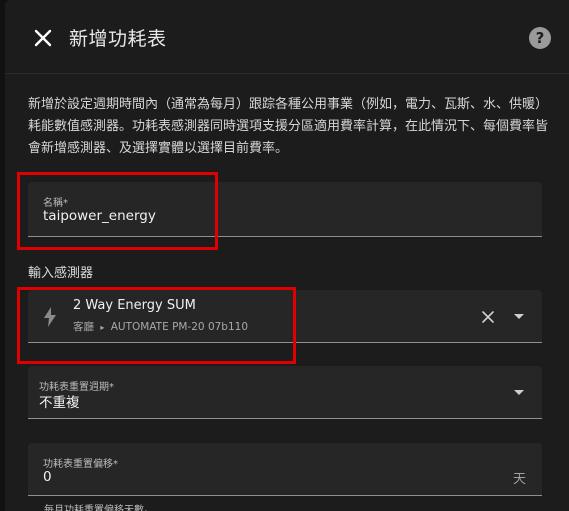  I want to click on input-sensor-section-label: 輸入感測器, so click(61, 273).